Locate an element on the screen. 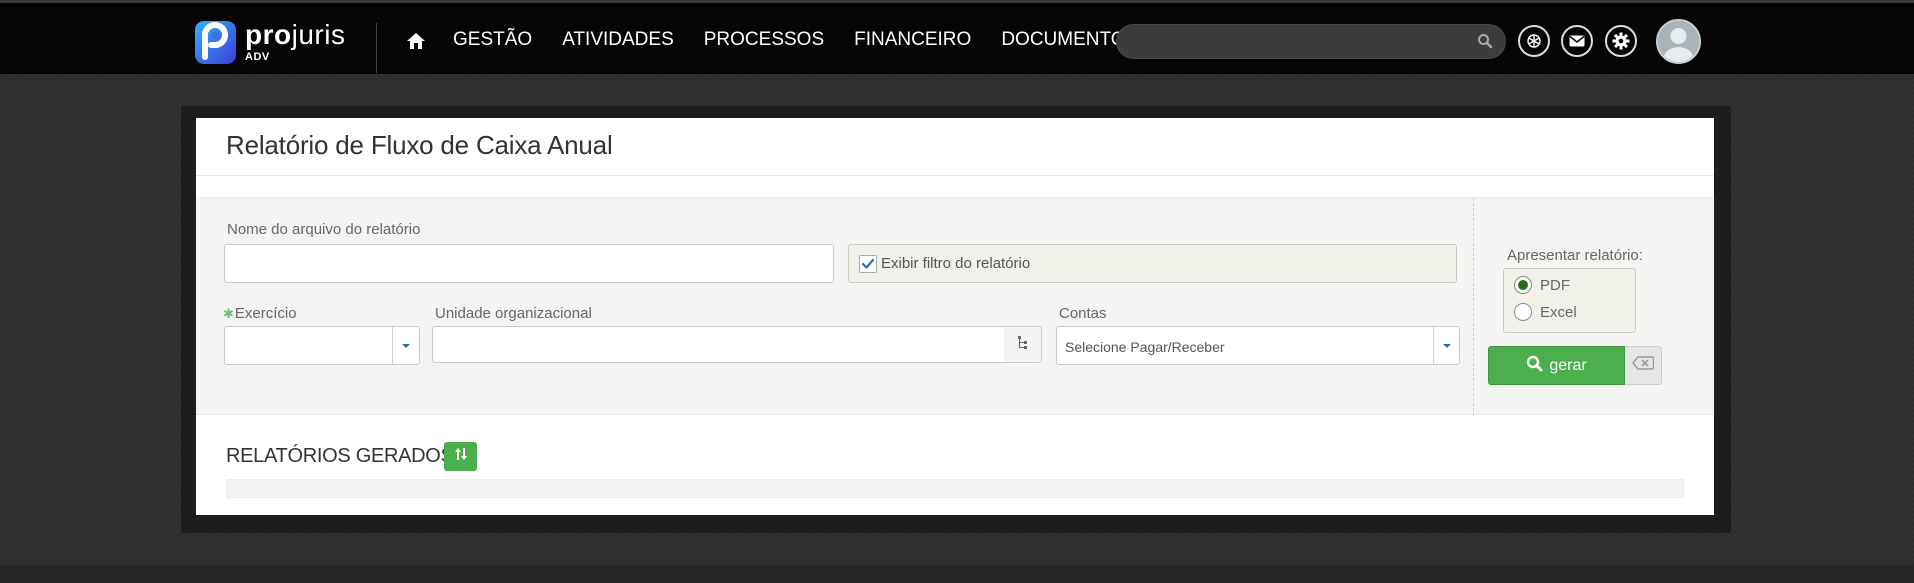 This screenshot has width=1914, height=583. pdf-label: PDF is located at coordinates (1555, 285).